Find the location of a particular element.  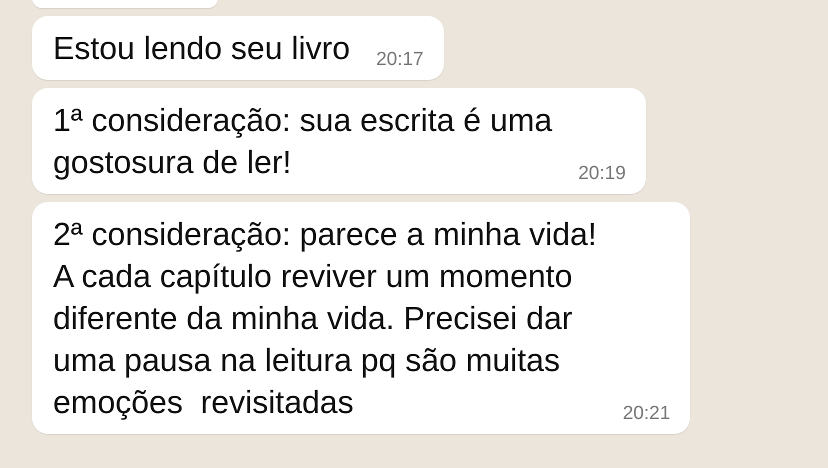

message-time: 20:17 is located at coordinates (400, 60).